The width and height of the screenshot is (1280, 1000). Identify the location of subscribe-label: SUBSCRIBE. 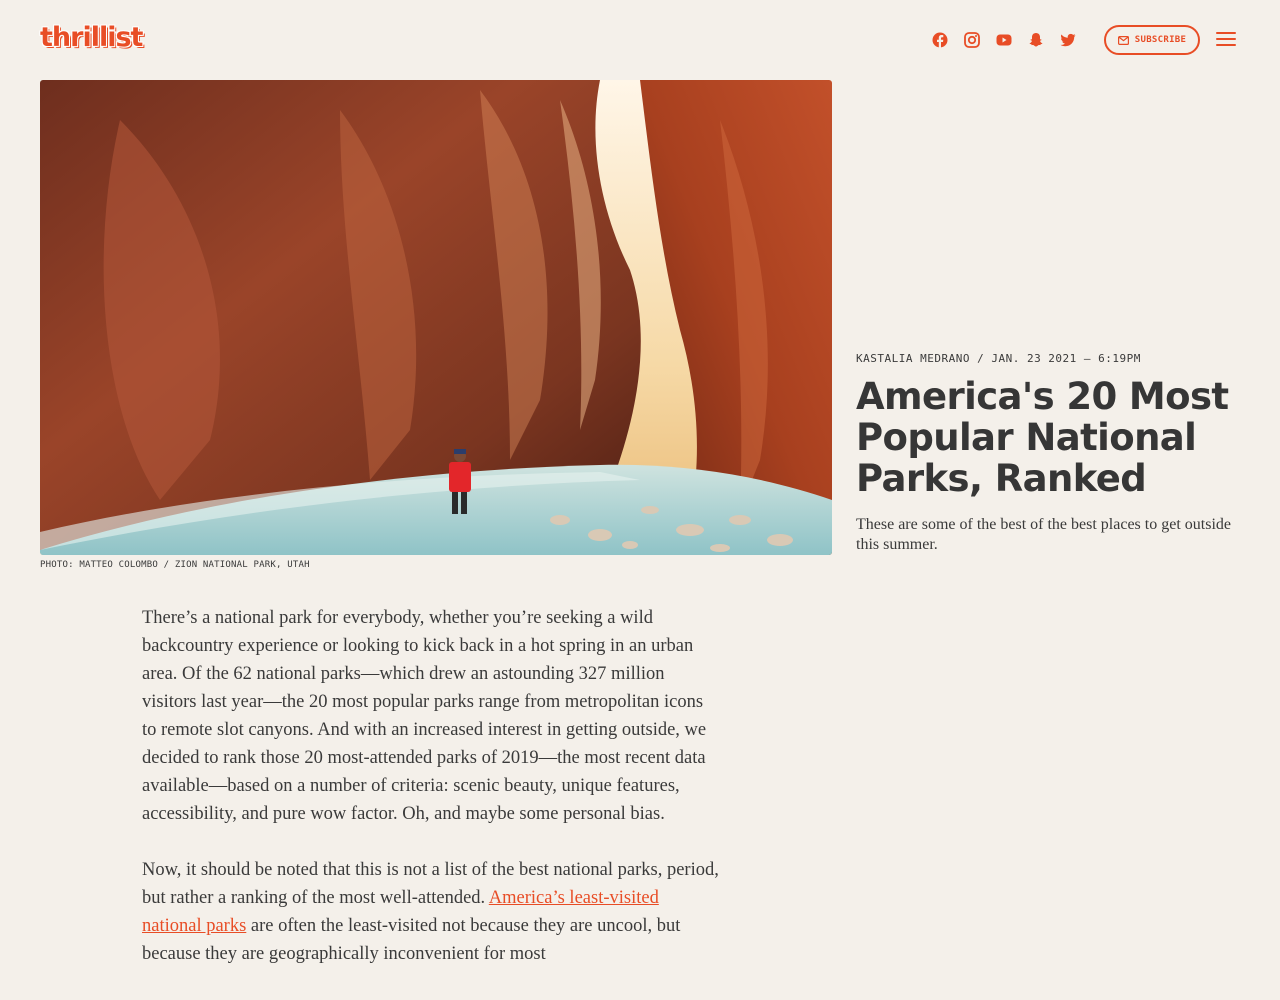
(1160, 40).